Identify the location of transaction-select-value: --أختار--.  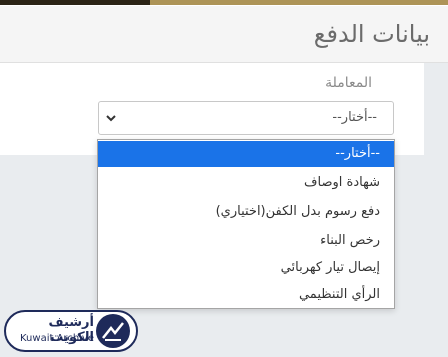
(354, 117).